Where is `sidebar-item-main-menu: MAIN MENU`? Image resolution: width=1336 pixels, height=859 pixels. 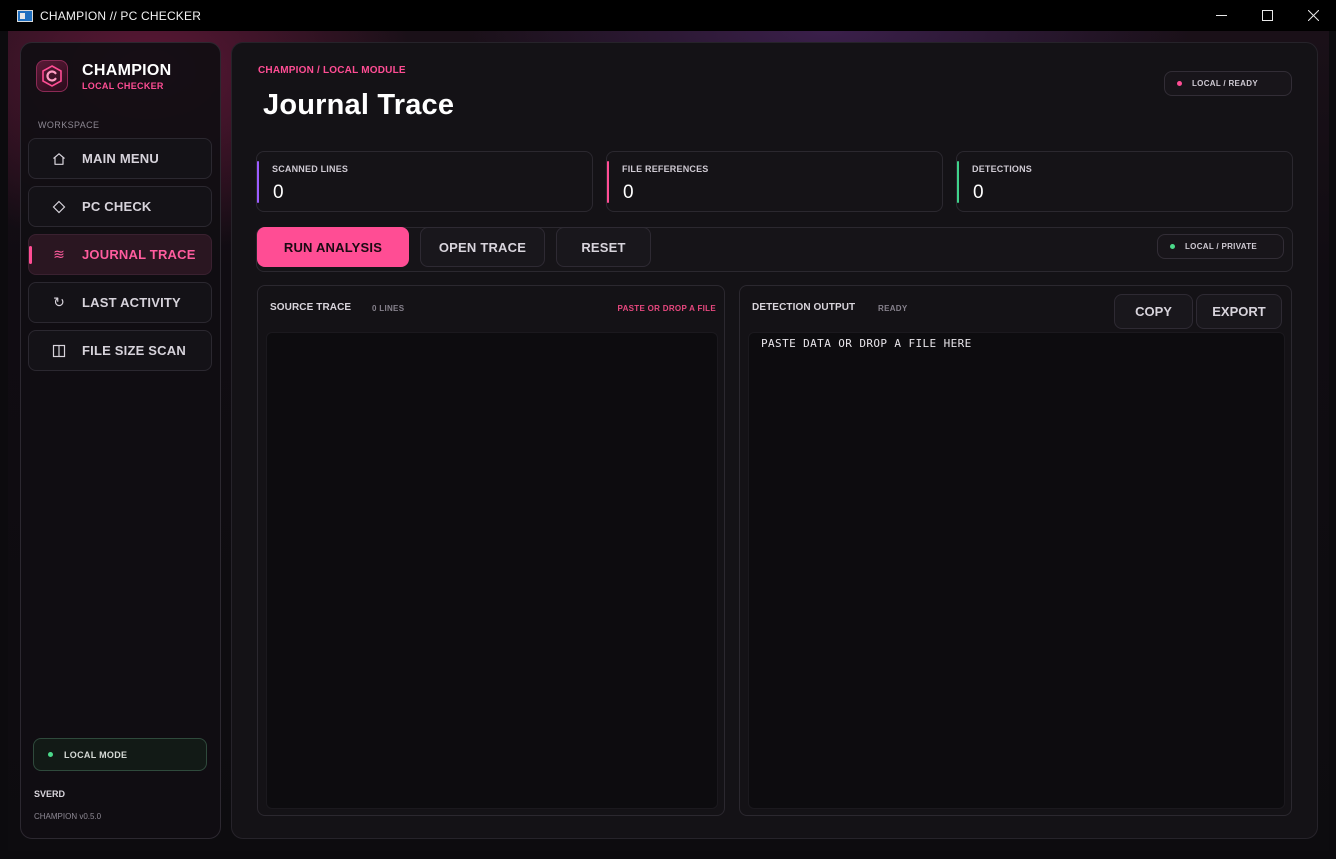 sidebar-item-main-menu: MAIN MENU is located at coordinates (120, 158).